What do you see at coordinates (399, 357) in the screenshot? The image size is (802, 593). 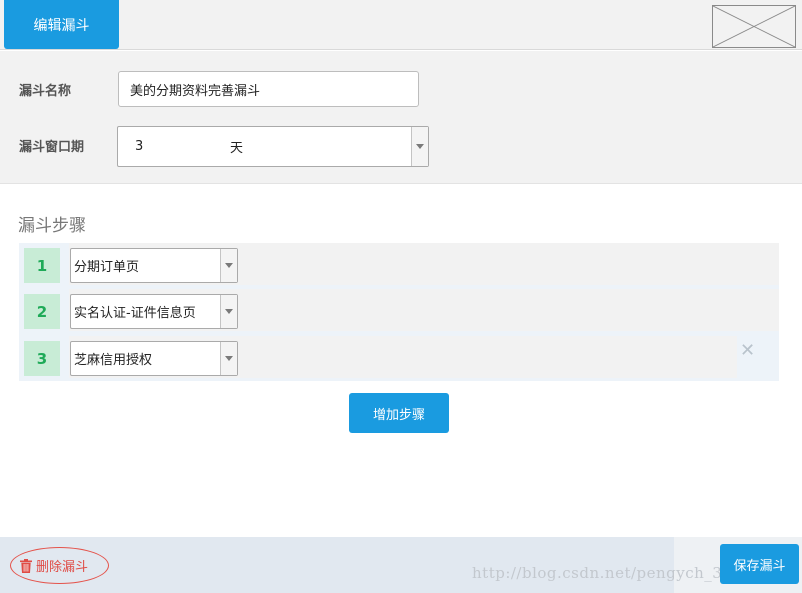 I see `step-row: 3 芝麻信用授权 ✕` at bounding box center [399, 357].